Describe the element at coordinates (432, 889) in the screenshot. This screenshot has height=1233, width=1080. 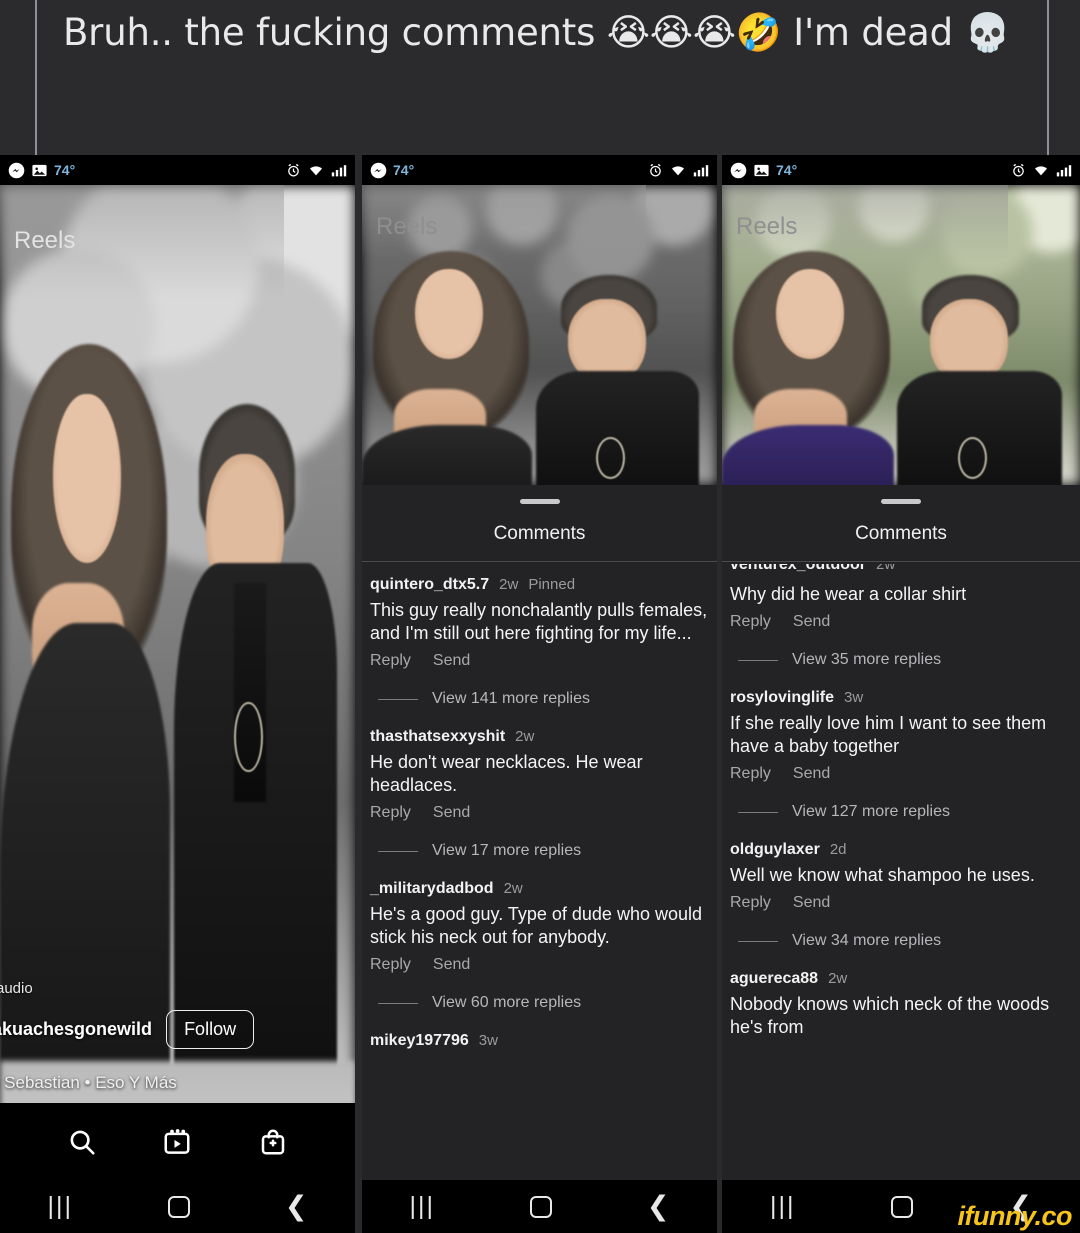
I see `comment-username: _militarydadbod` at that location.